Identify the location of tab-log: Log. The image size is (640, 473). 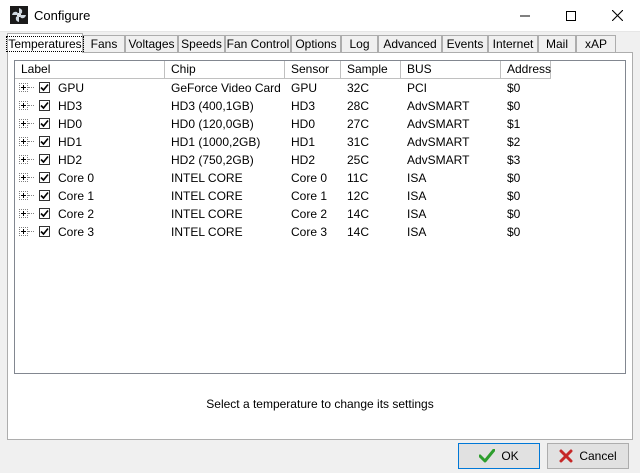
(359, 43).